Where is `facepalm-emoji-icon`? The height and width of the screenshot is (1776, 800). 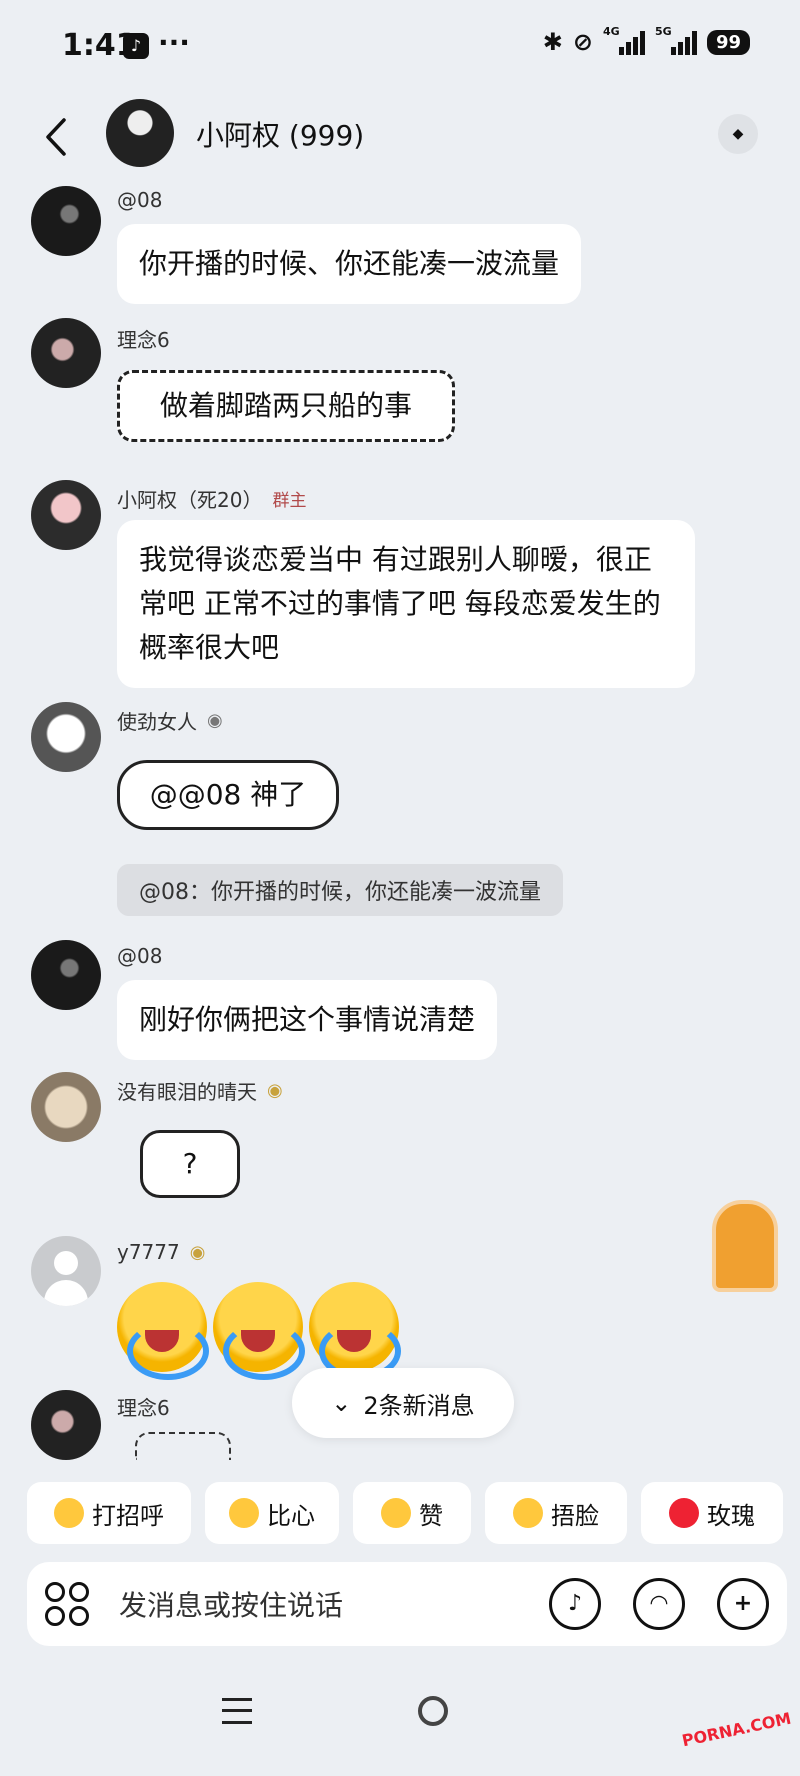 facepalm-emoji-icon is located at coordinates (528, 1513).